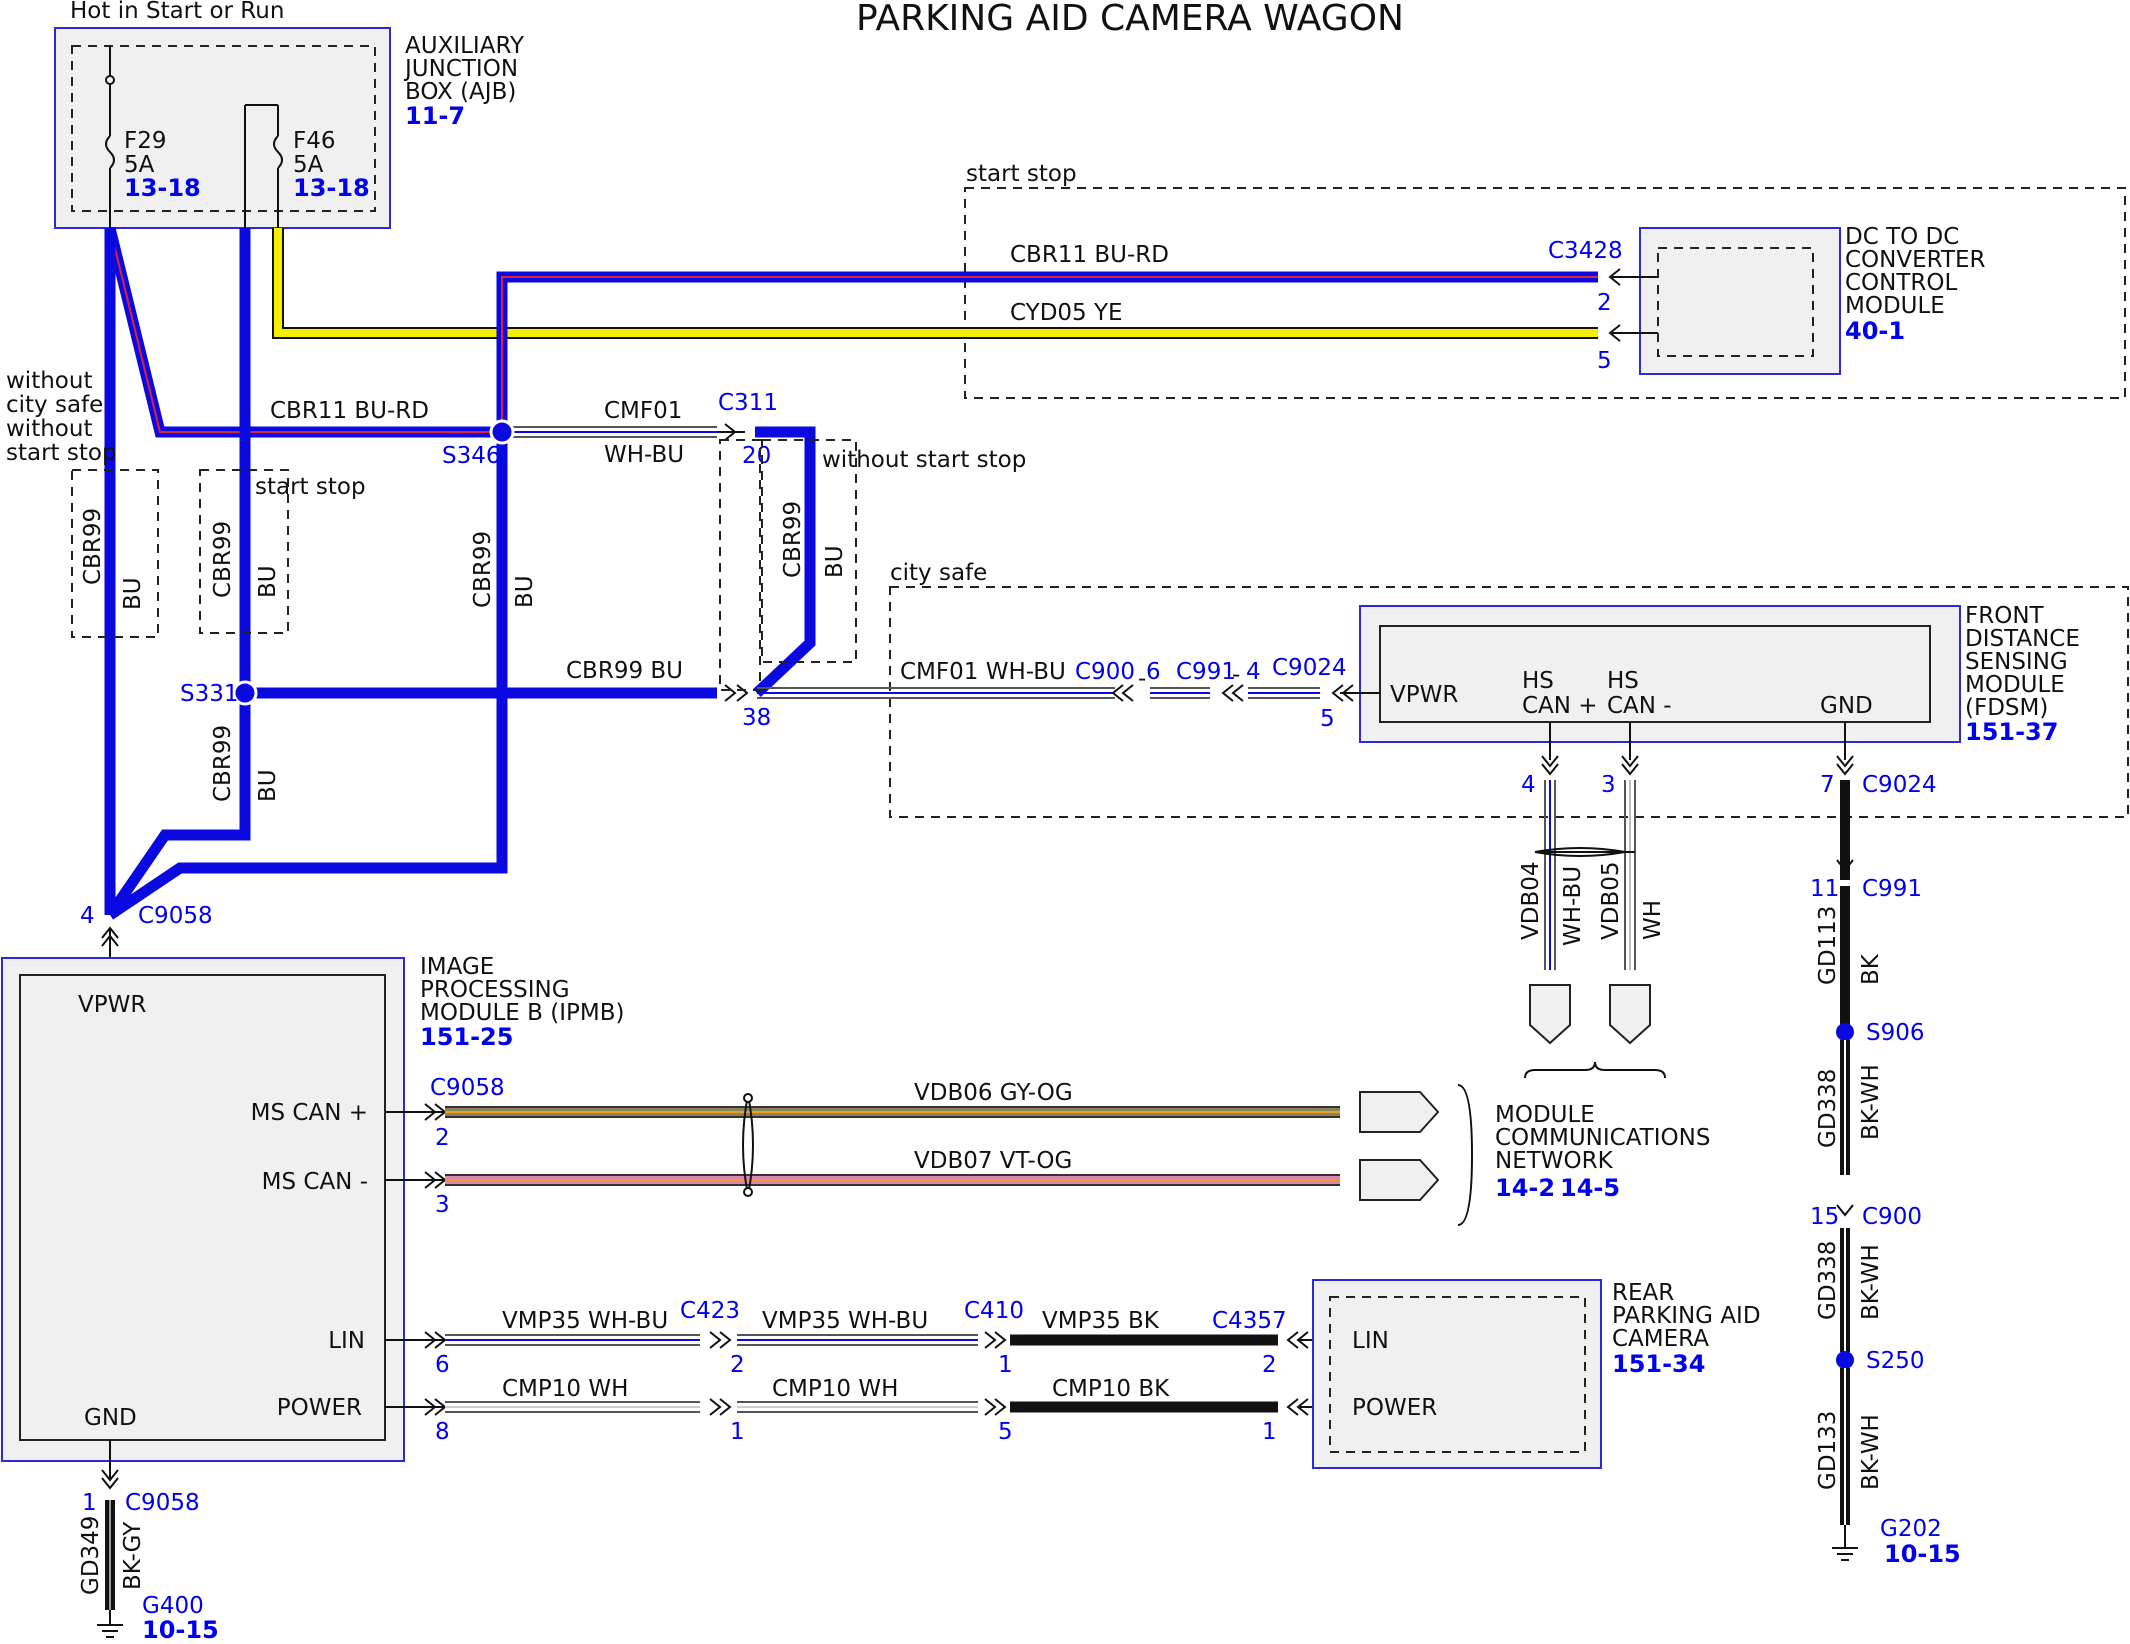  What do you see at coordinates (1573, 906) in the screenshot?
I see `vdb04-color: WH-BU` at bounding box center [1573, 906].